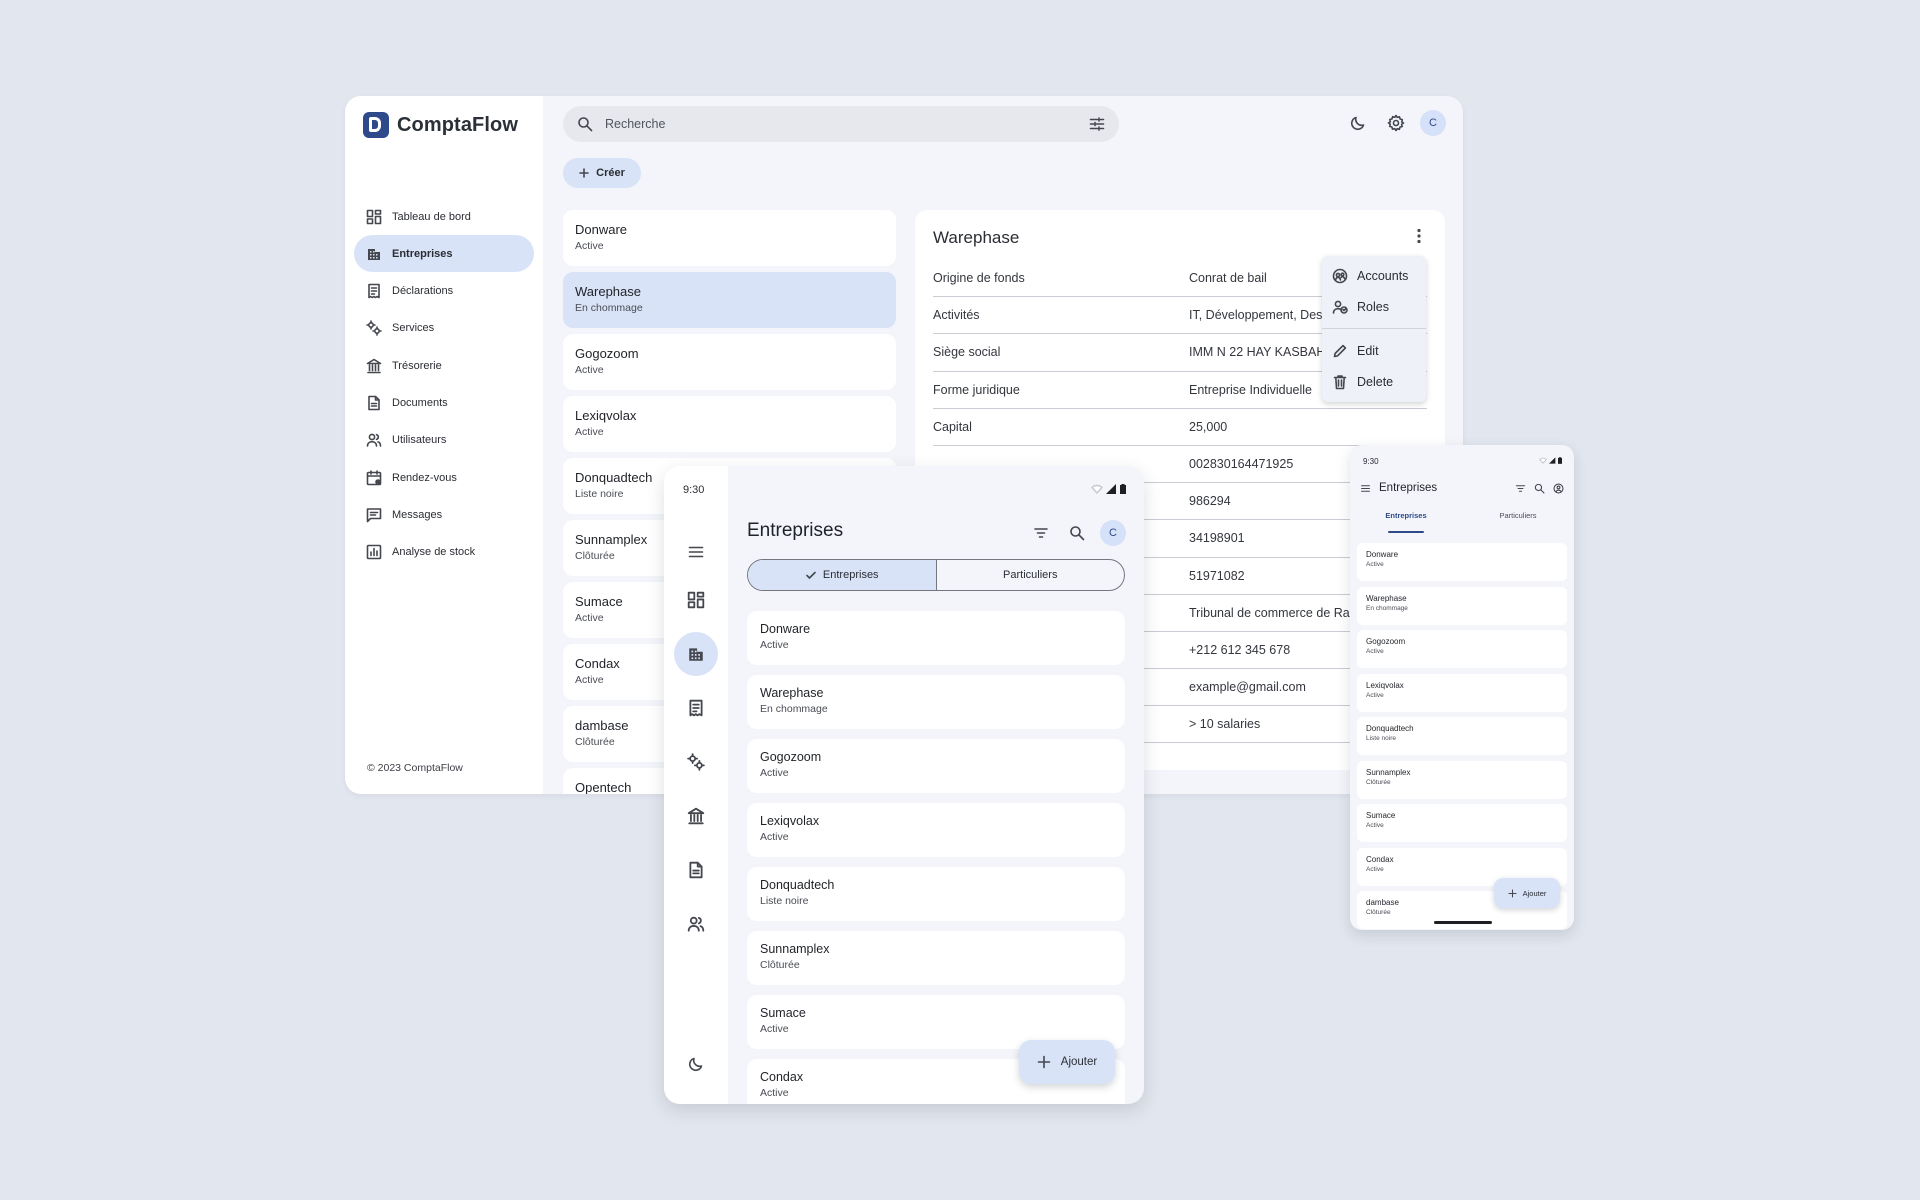  Describe the element at coordinates (976, 389) in the screenshot. I see `detail-key: Forme juridique` at that location.